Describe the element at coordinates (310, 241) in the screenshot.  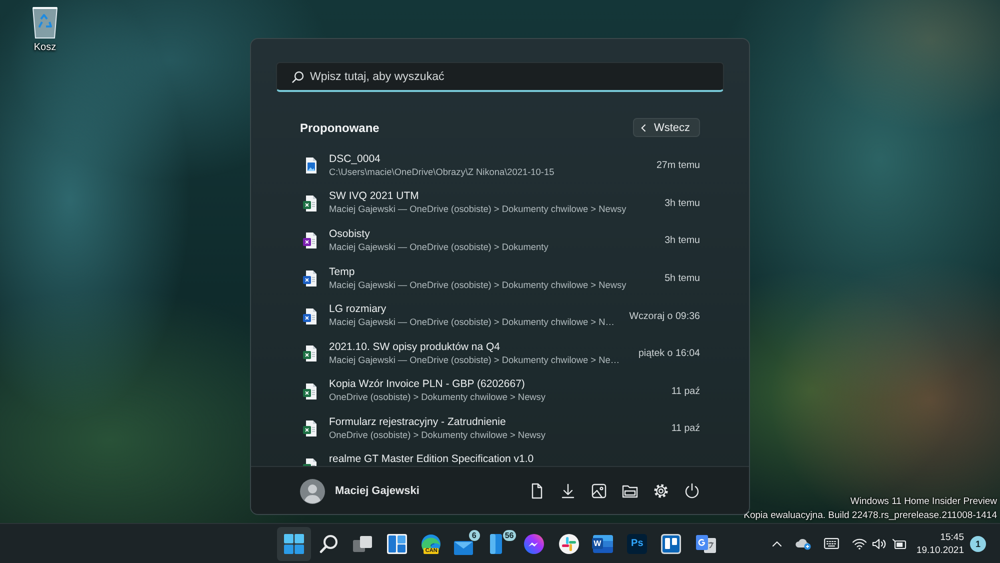
I see `notebook-file-icon` at that location.